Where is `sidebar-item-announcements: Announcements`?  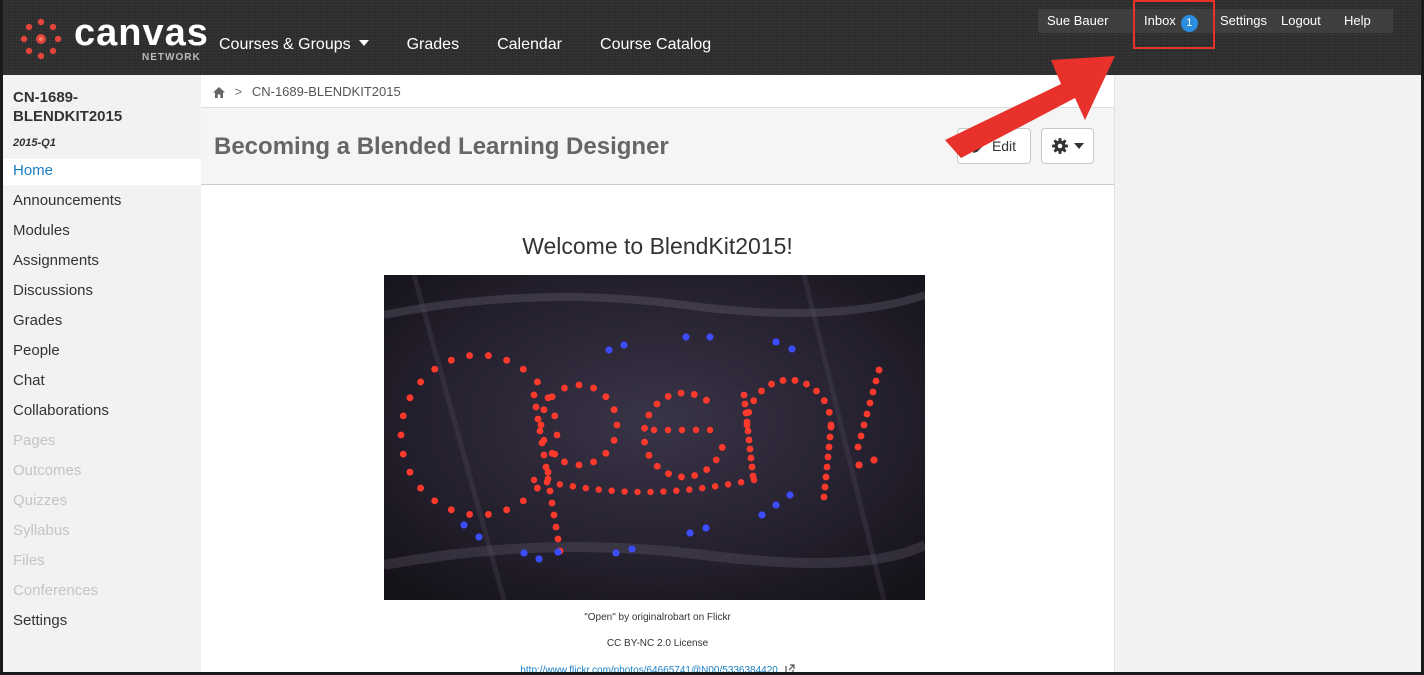
sidebar-item-announcements: Announcements is located at coordinates (67, 200).